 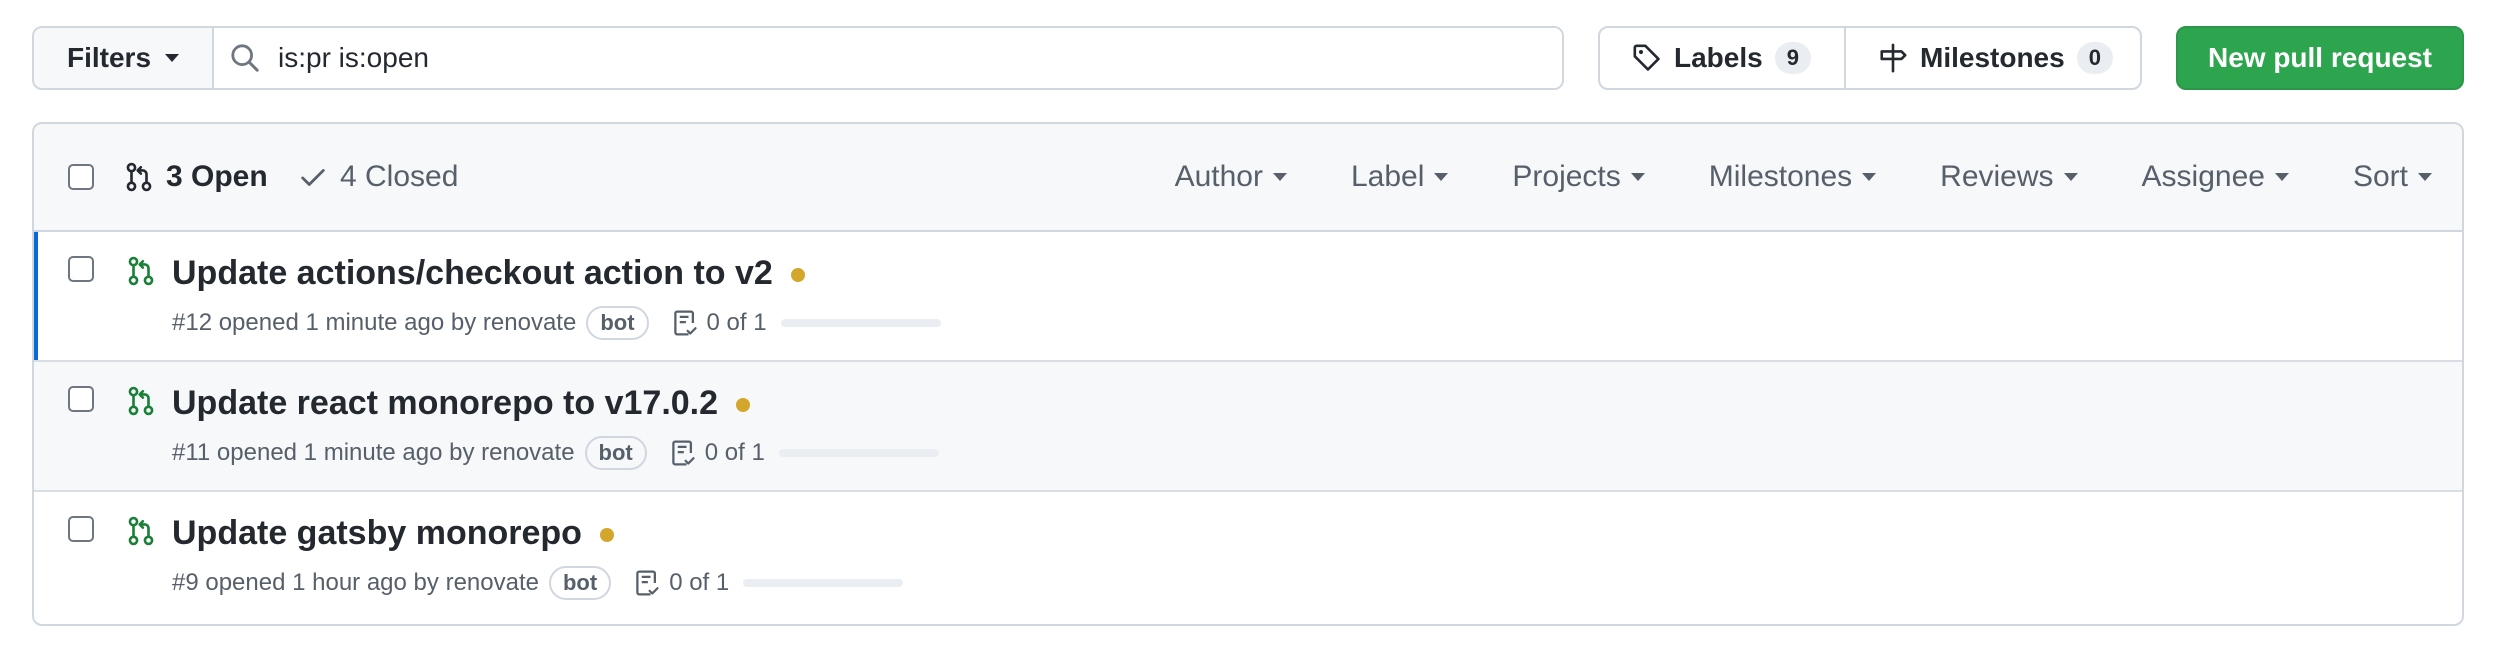 I want to click on author-menu: Author, so click(x=1231, y=177).